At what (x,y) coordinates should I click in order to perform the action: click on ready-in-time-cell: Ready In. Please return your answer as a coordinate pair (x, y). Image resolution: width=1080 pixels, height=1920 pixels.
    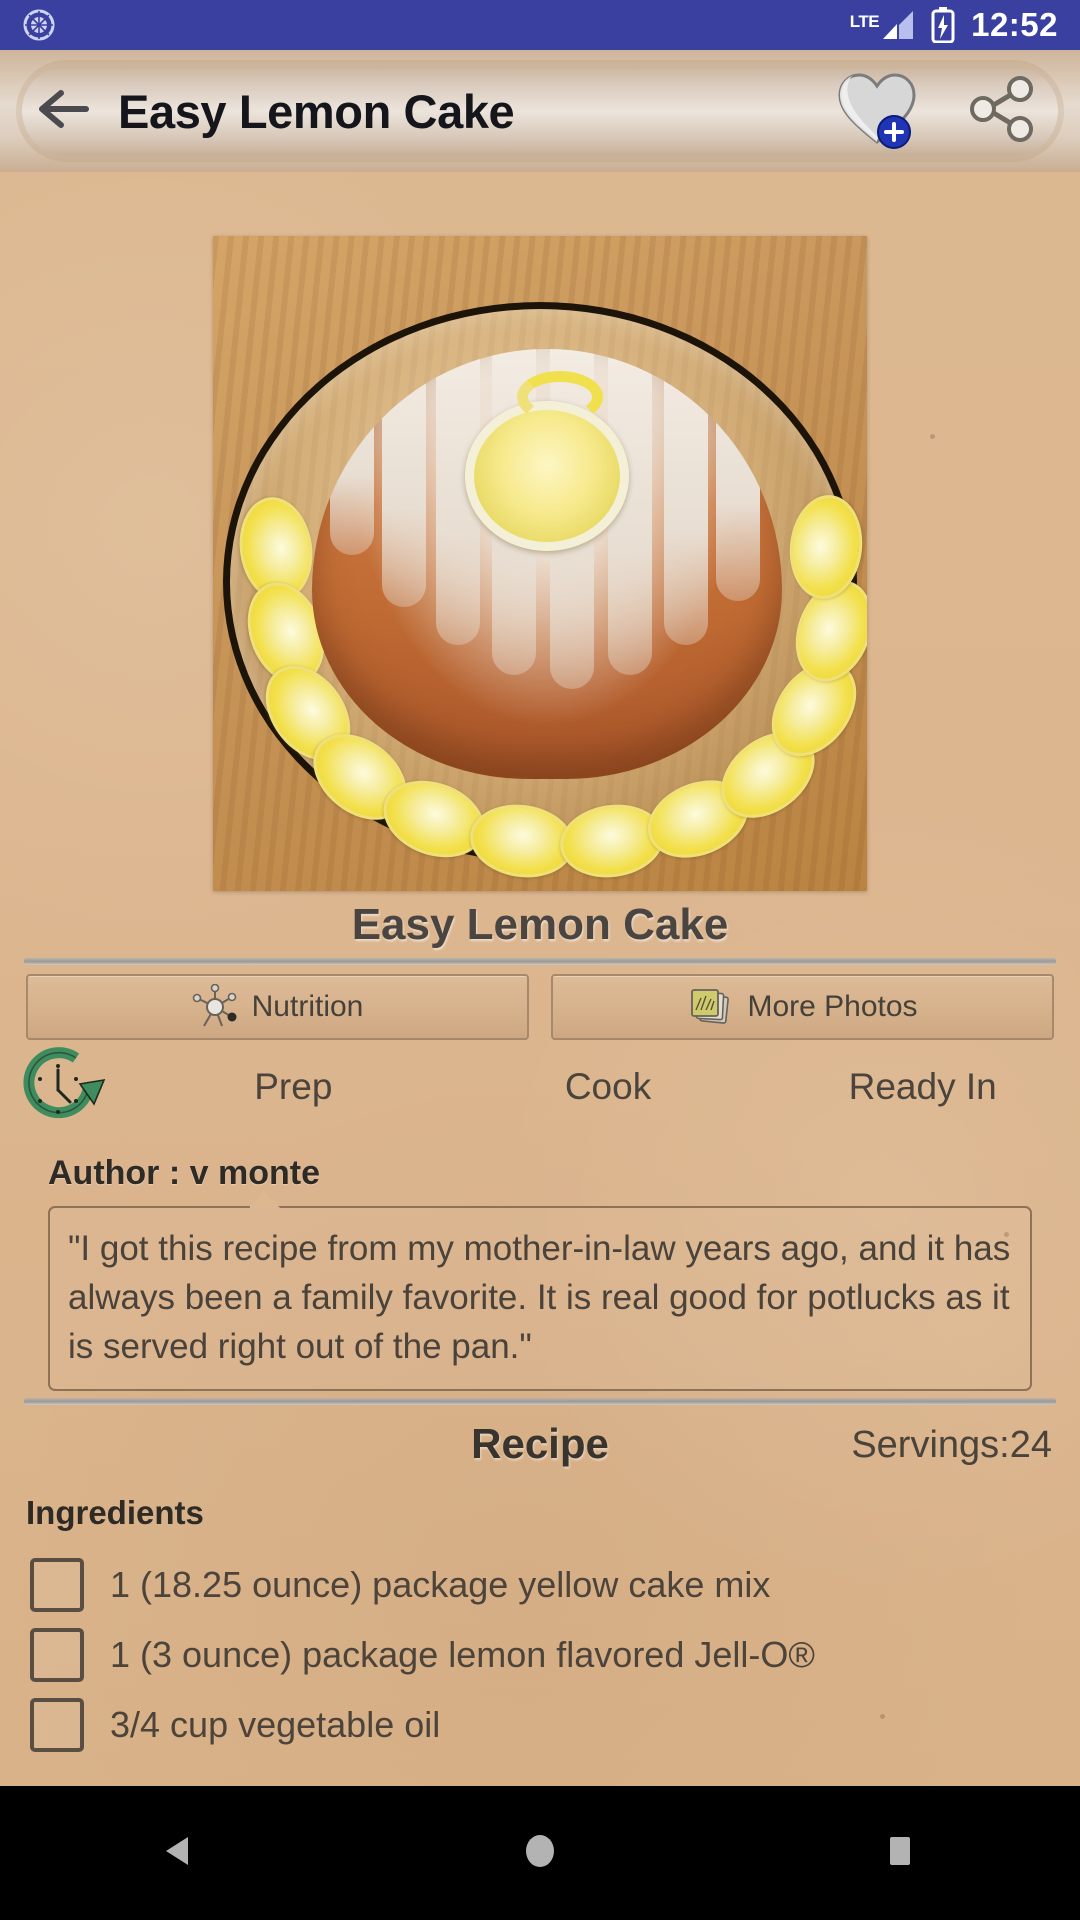
    Looking at the image, I should click on (922, 1087).